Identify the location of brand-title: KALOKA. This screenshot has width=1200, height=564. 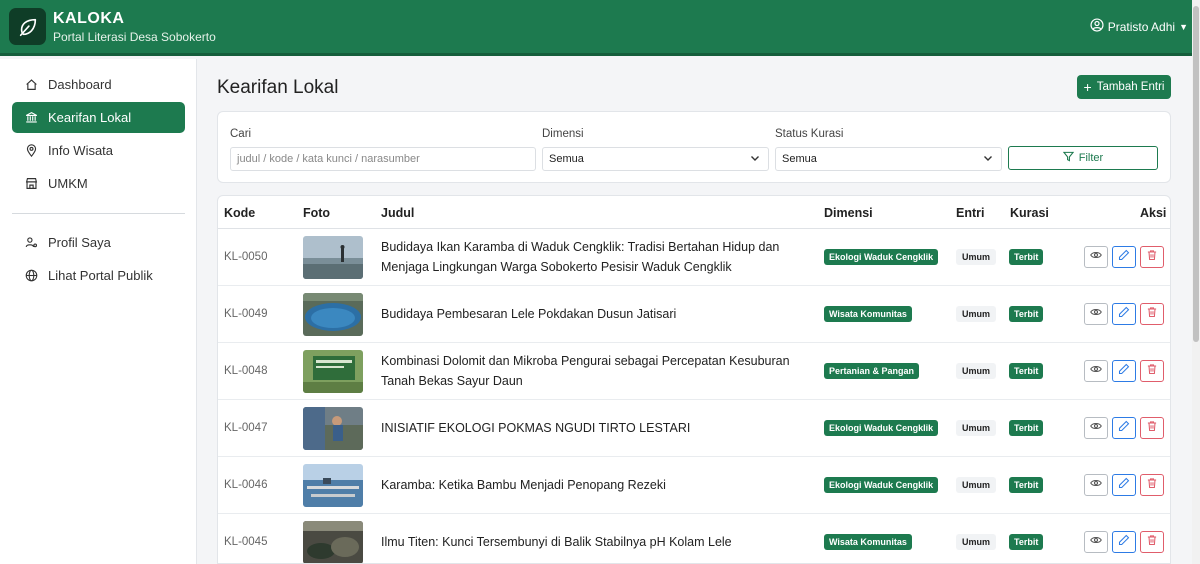
(88, 19).